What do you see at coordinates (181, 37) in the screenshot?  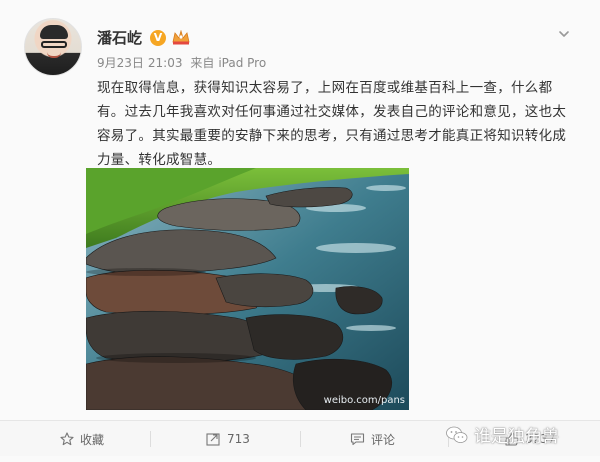 I see `vip-crown-icon` at bounding box center [181, 37].